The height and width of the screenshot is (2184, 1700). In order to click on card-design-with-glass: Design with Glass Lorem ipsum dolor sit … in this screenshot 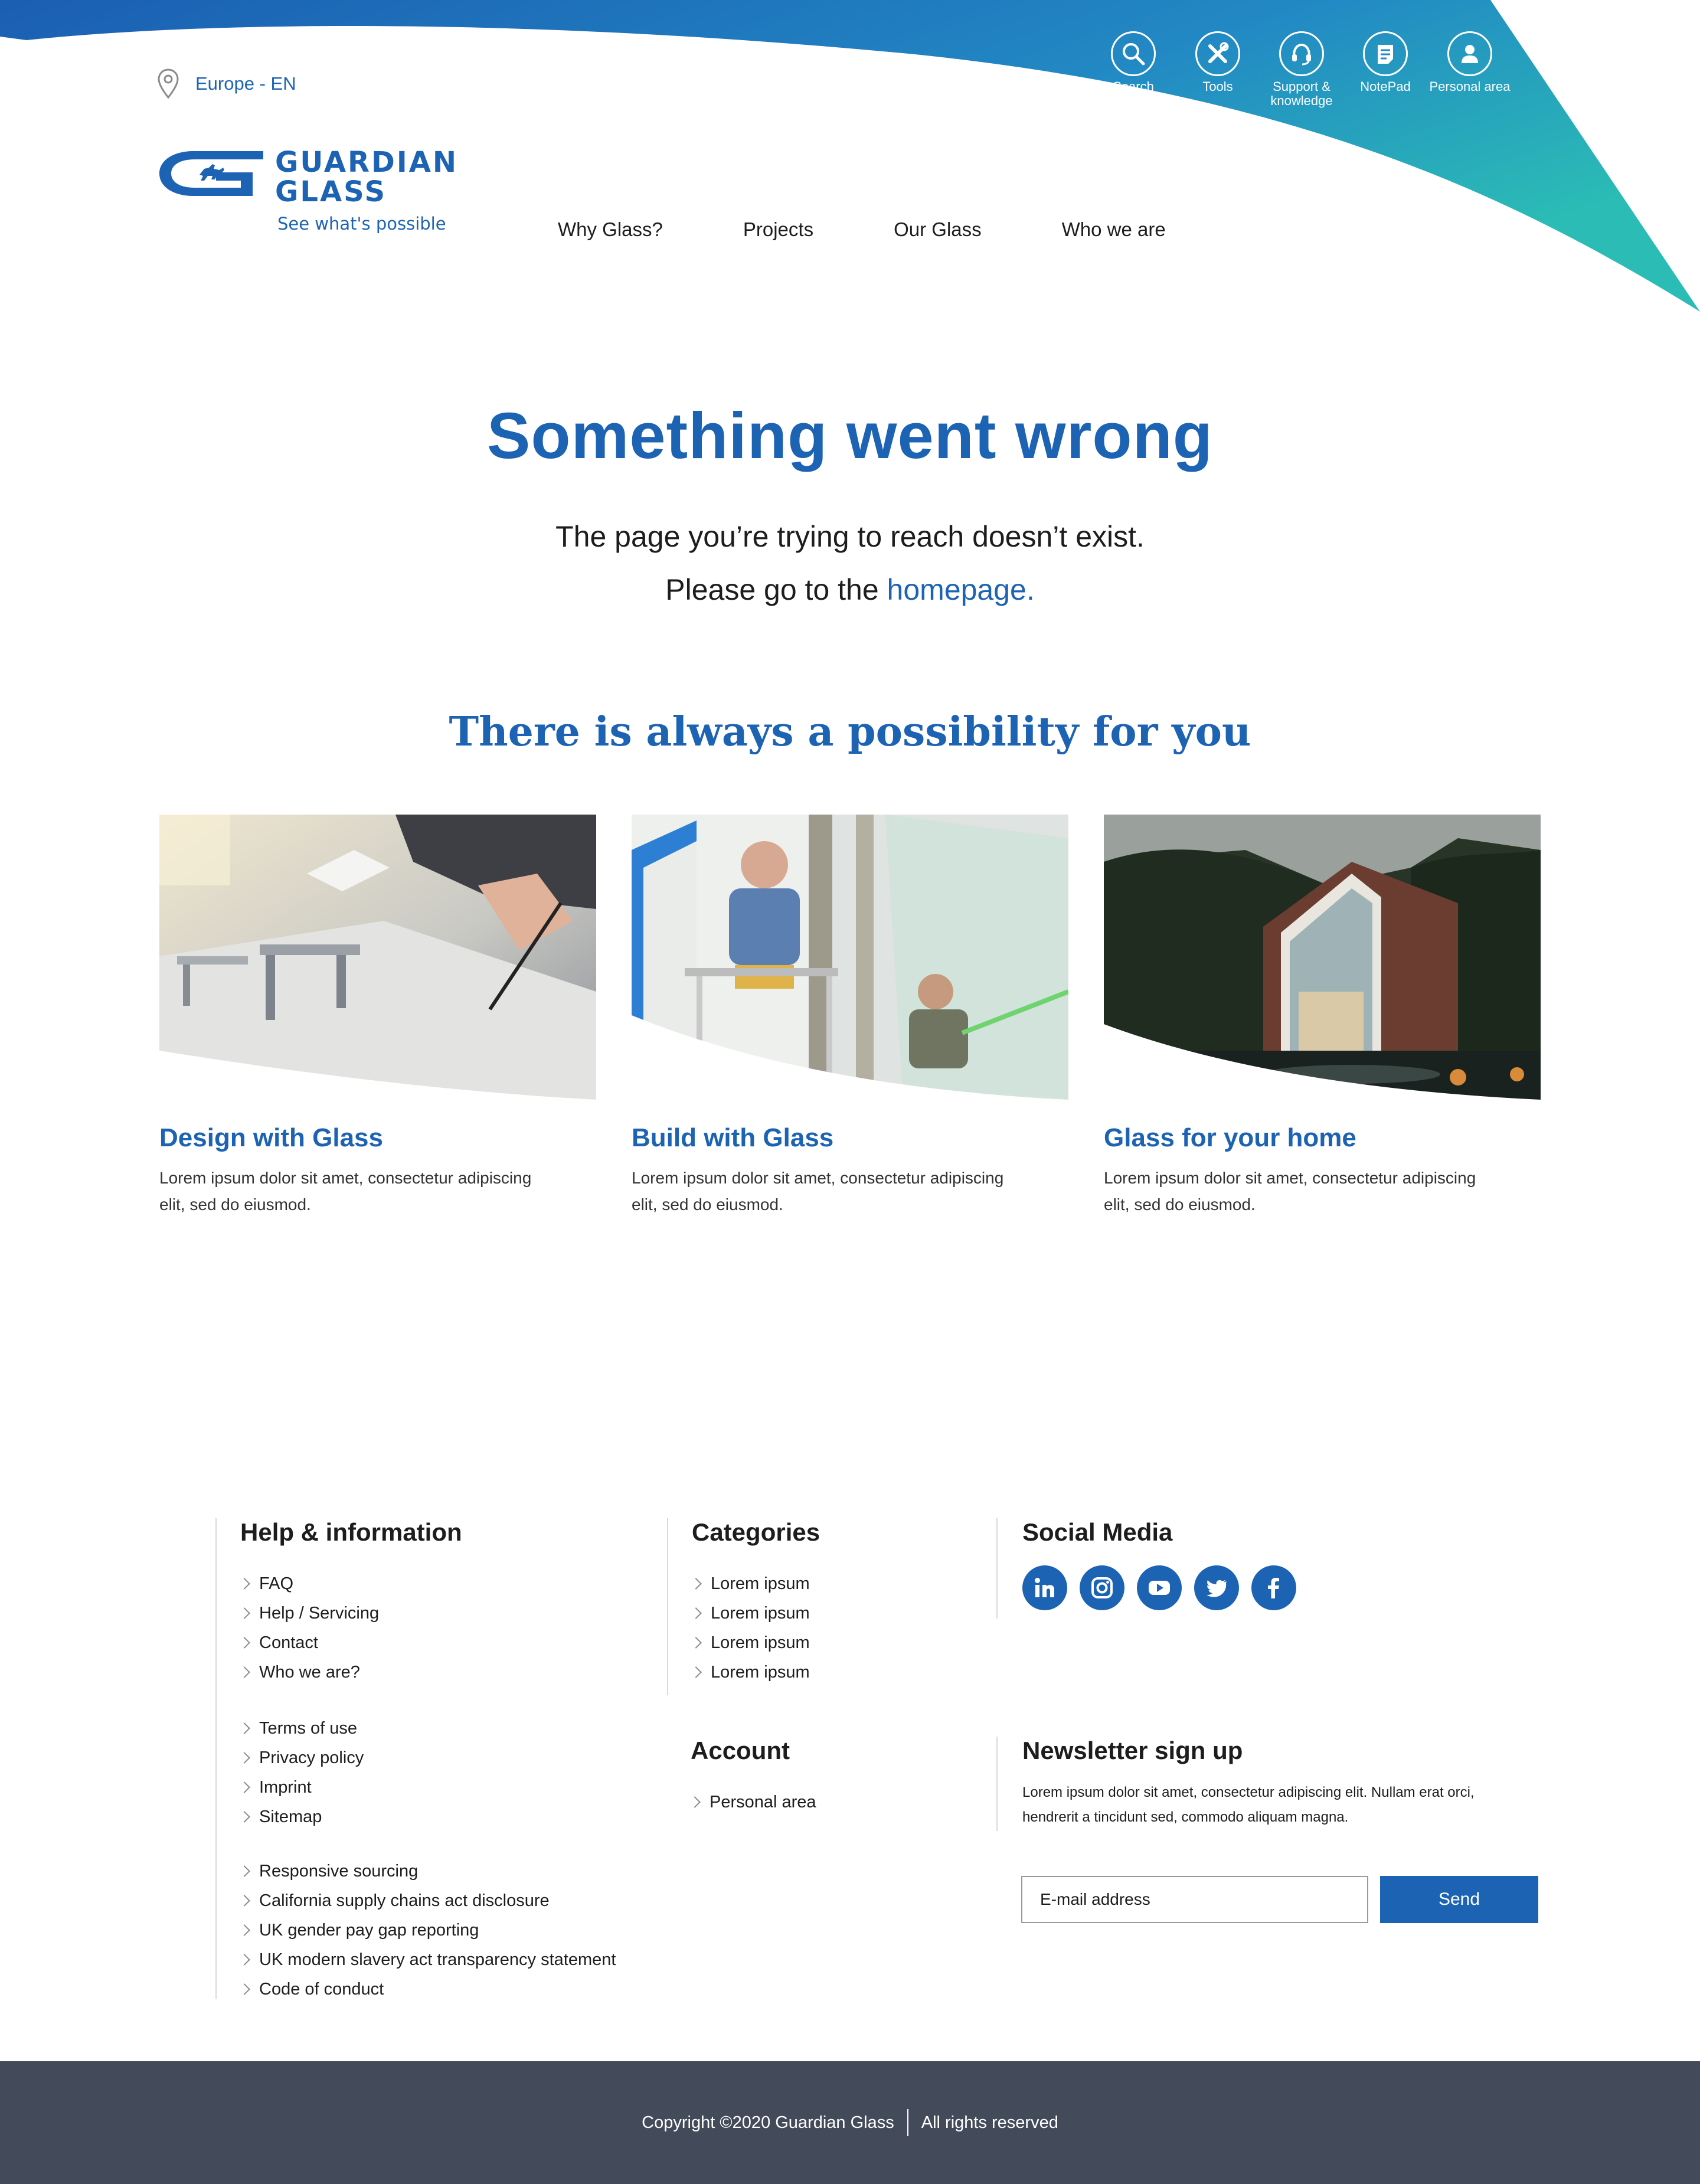, I will do `click(377, 1016)`.